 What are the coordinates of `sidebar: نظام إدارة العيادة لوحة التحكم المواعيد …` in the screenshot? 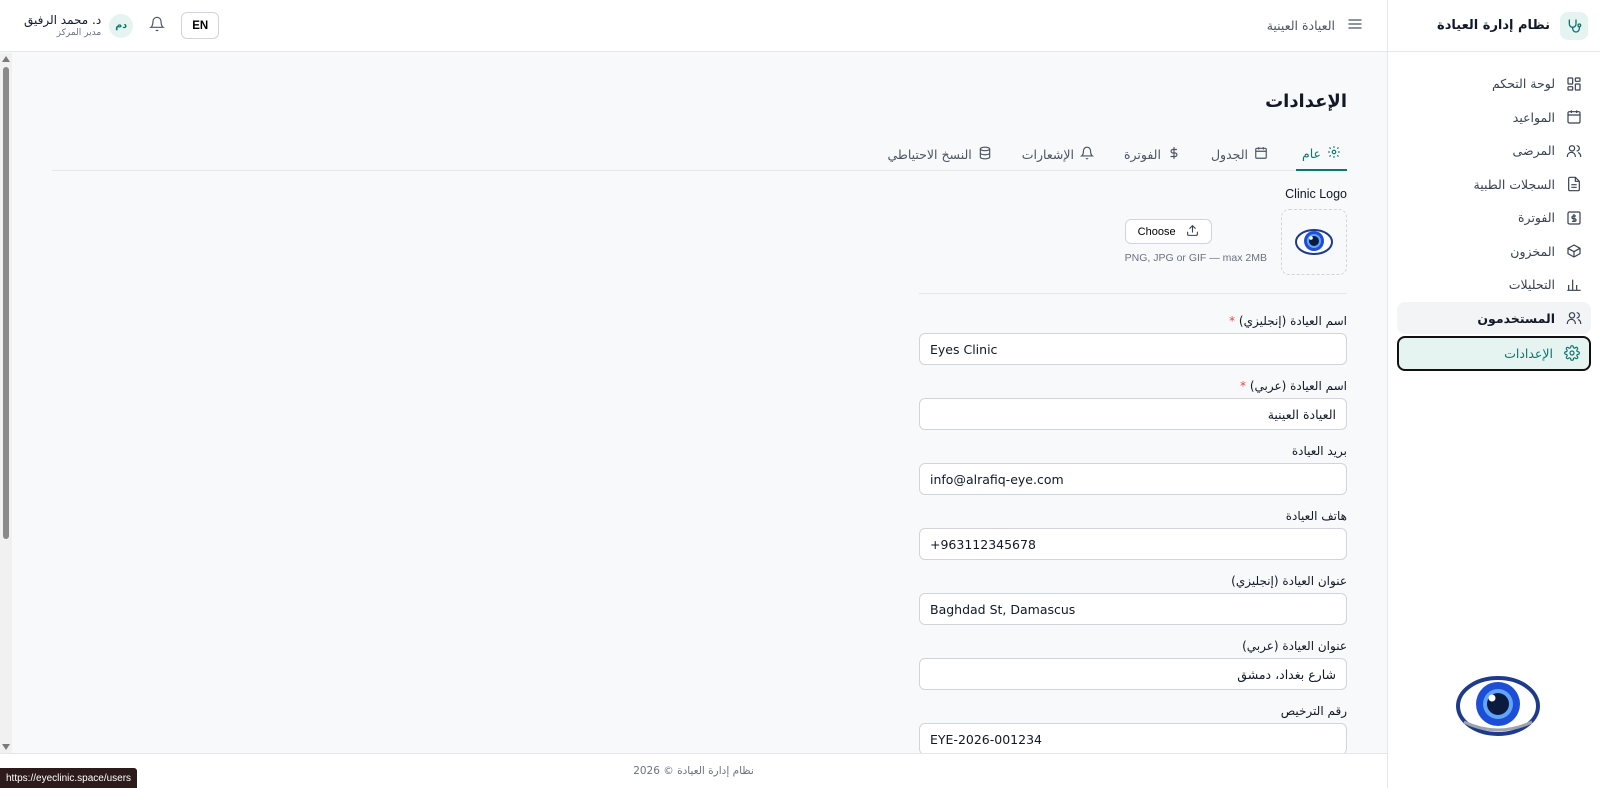 It's located at (1493, 394).